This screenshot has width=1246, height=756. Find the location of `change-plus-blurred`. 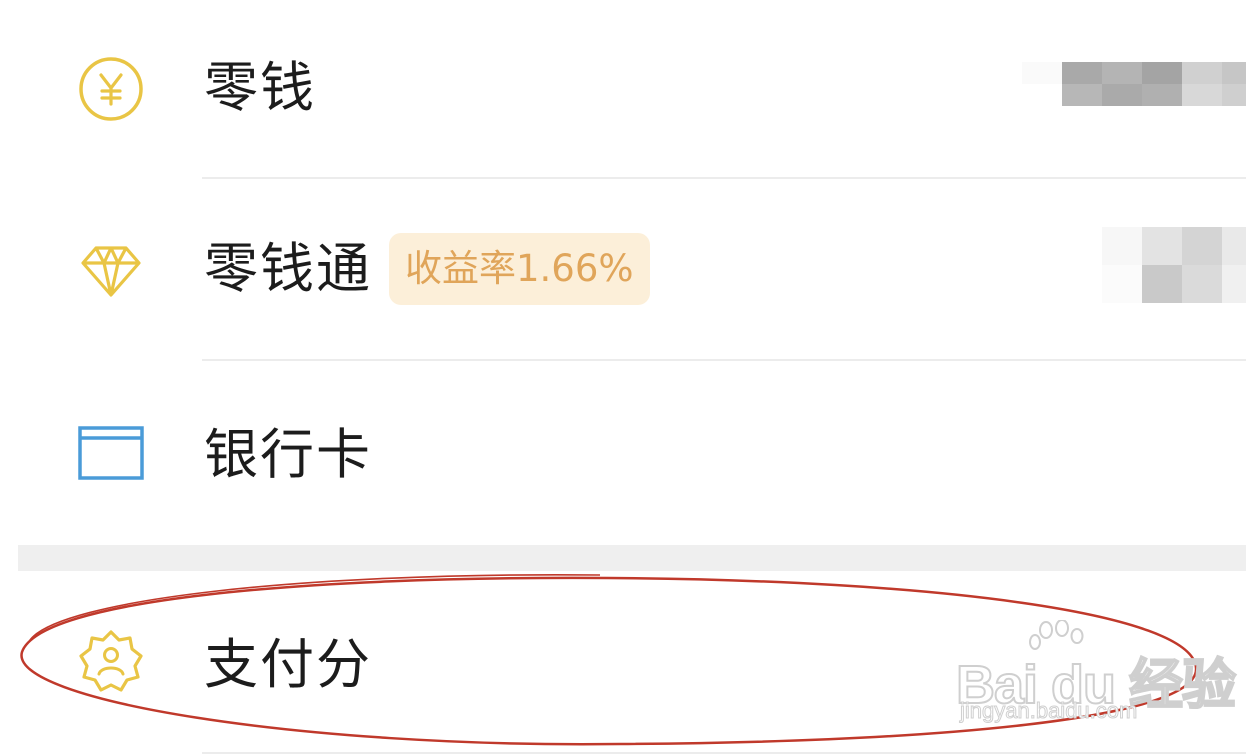

change-plus-blurred is located at coordinates (1174, 265).